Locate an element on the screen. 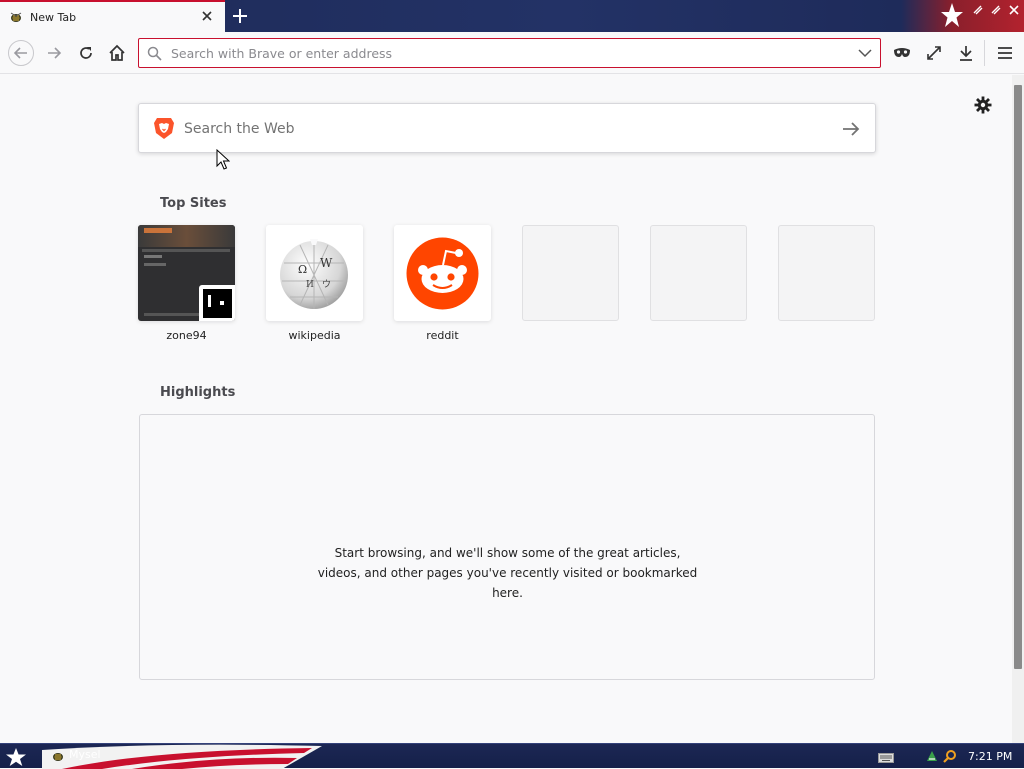  hamburger-menu-icon is located at coordinates (1005, 53).